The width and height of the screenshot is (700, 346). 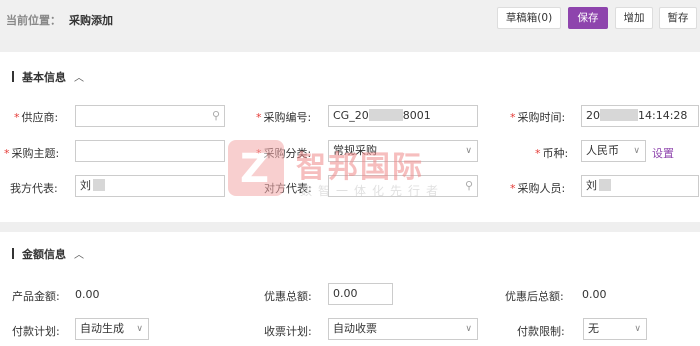 What do you see at coordinates (613, 151) in the screenshot?
I see `currency-select: 人民币 ∨` at bounding box center [613, 151].